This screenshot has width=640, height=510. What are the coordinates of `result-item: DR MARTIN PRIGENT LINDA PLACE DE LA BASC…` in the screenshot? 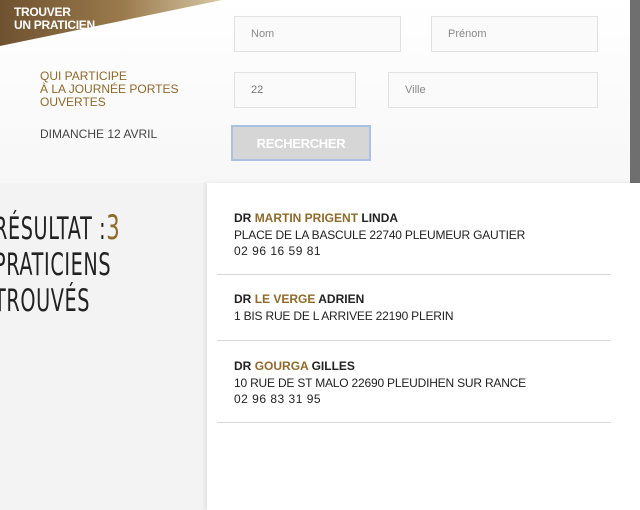 It's located at (414, 229).